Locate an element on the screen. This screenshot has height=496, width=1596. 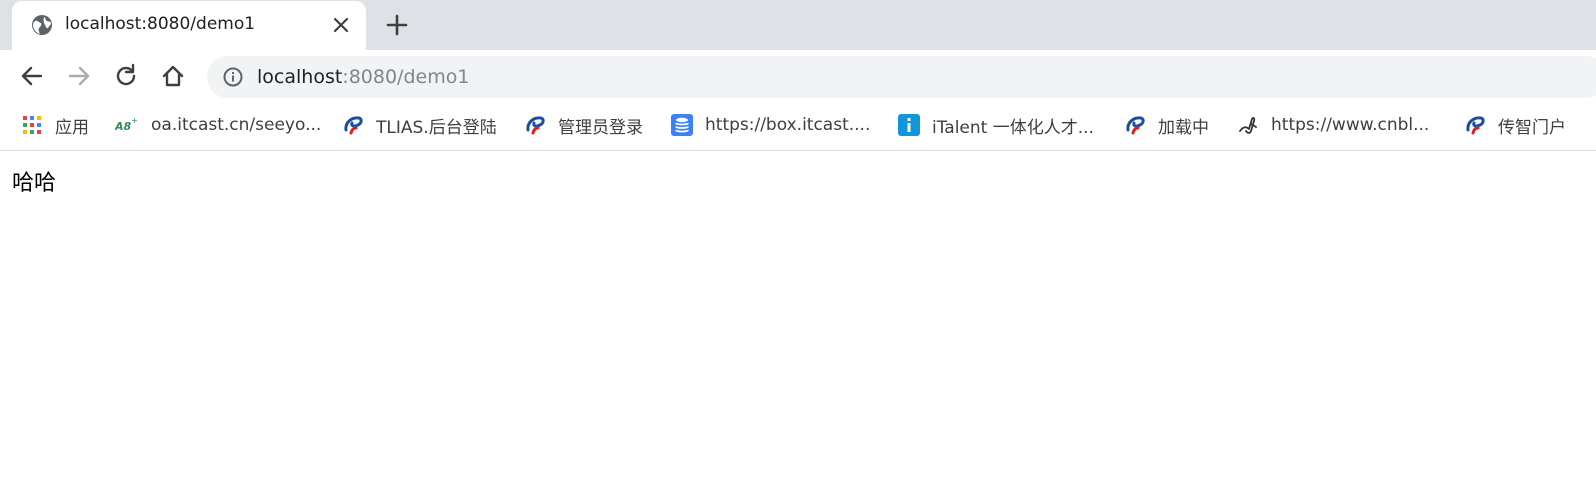
home-icon is located at coordinates (173, 76).